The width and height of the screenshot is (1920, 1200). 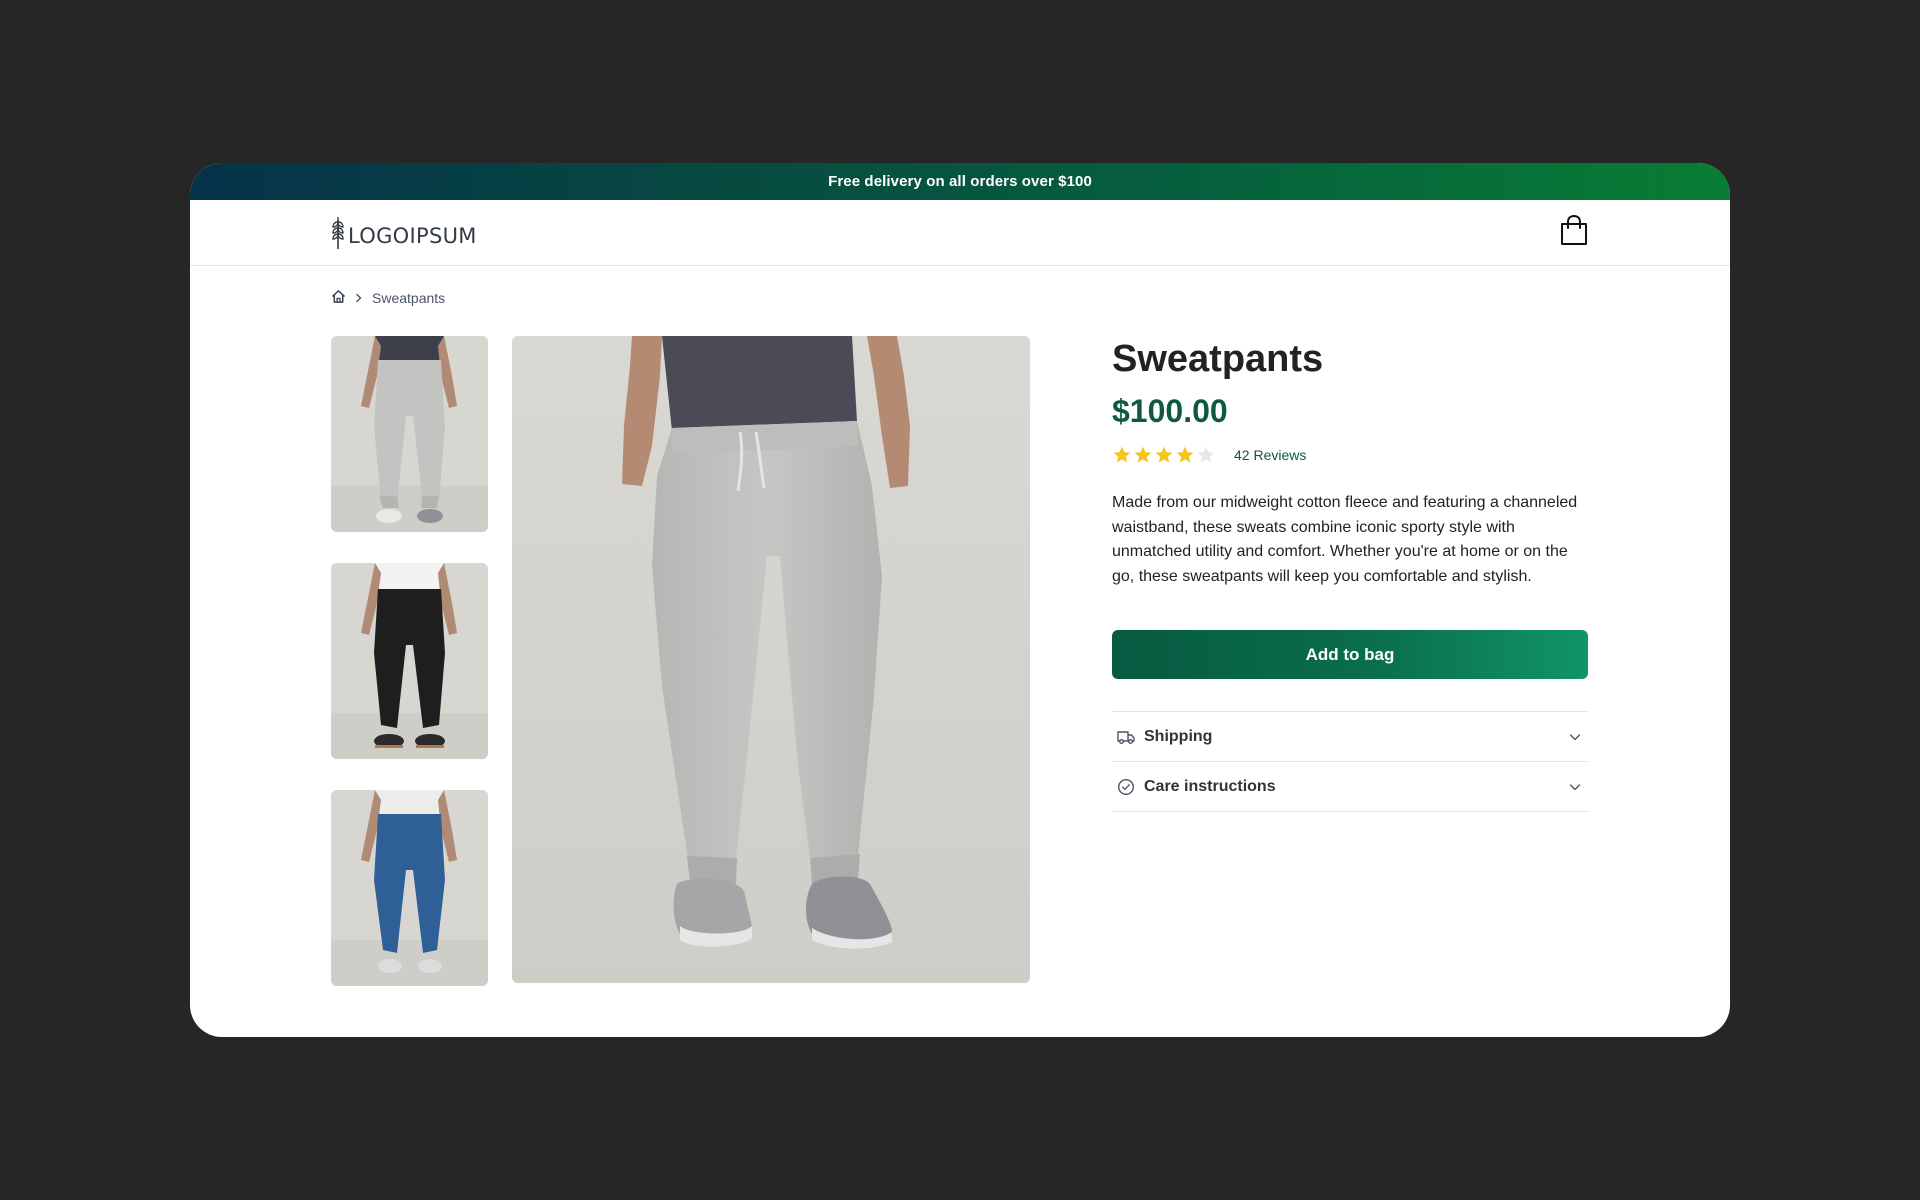 What do you see at coordinates (1270, 455) in the screenshot?
I see `reviews-link: 42 Reviews` at bounding box center [1270, 455].